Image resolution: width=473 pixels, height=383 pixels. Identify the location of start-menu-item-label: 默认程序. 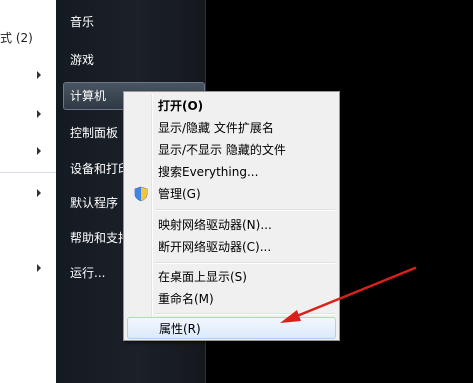
(94, 203).